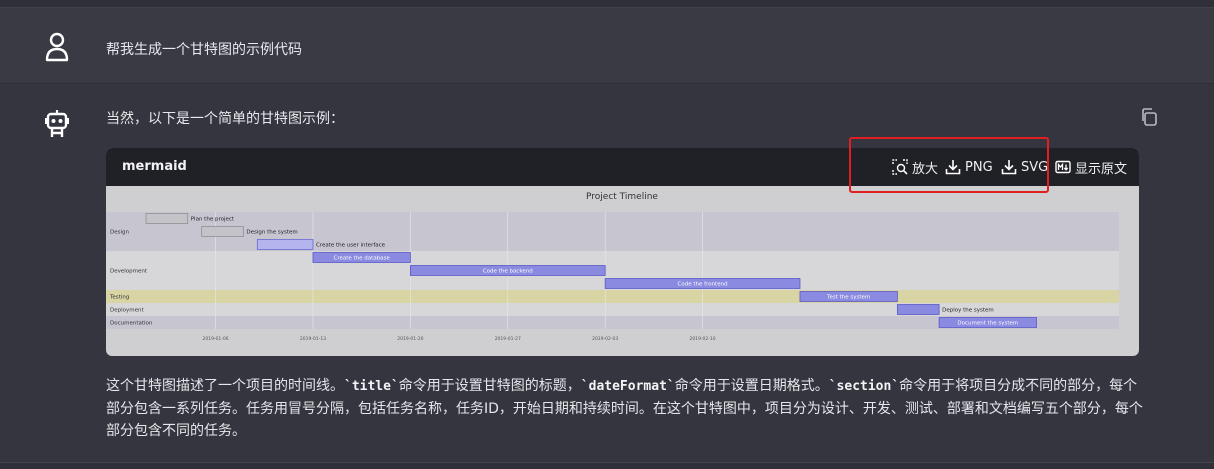 The height and width of the screenshot is (469, 1214). I want to click on task-label: Create the database, so click(362, 259).